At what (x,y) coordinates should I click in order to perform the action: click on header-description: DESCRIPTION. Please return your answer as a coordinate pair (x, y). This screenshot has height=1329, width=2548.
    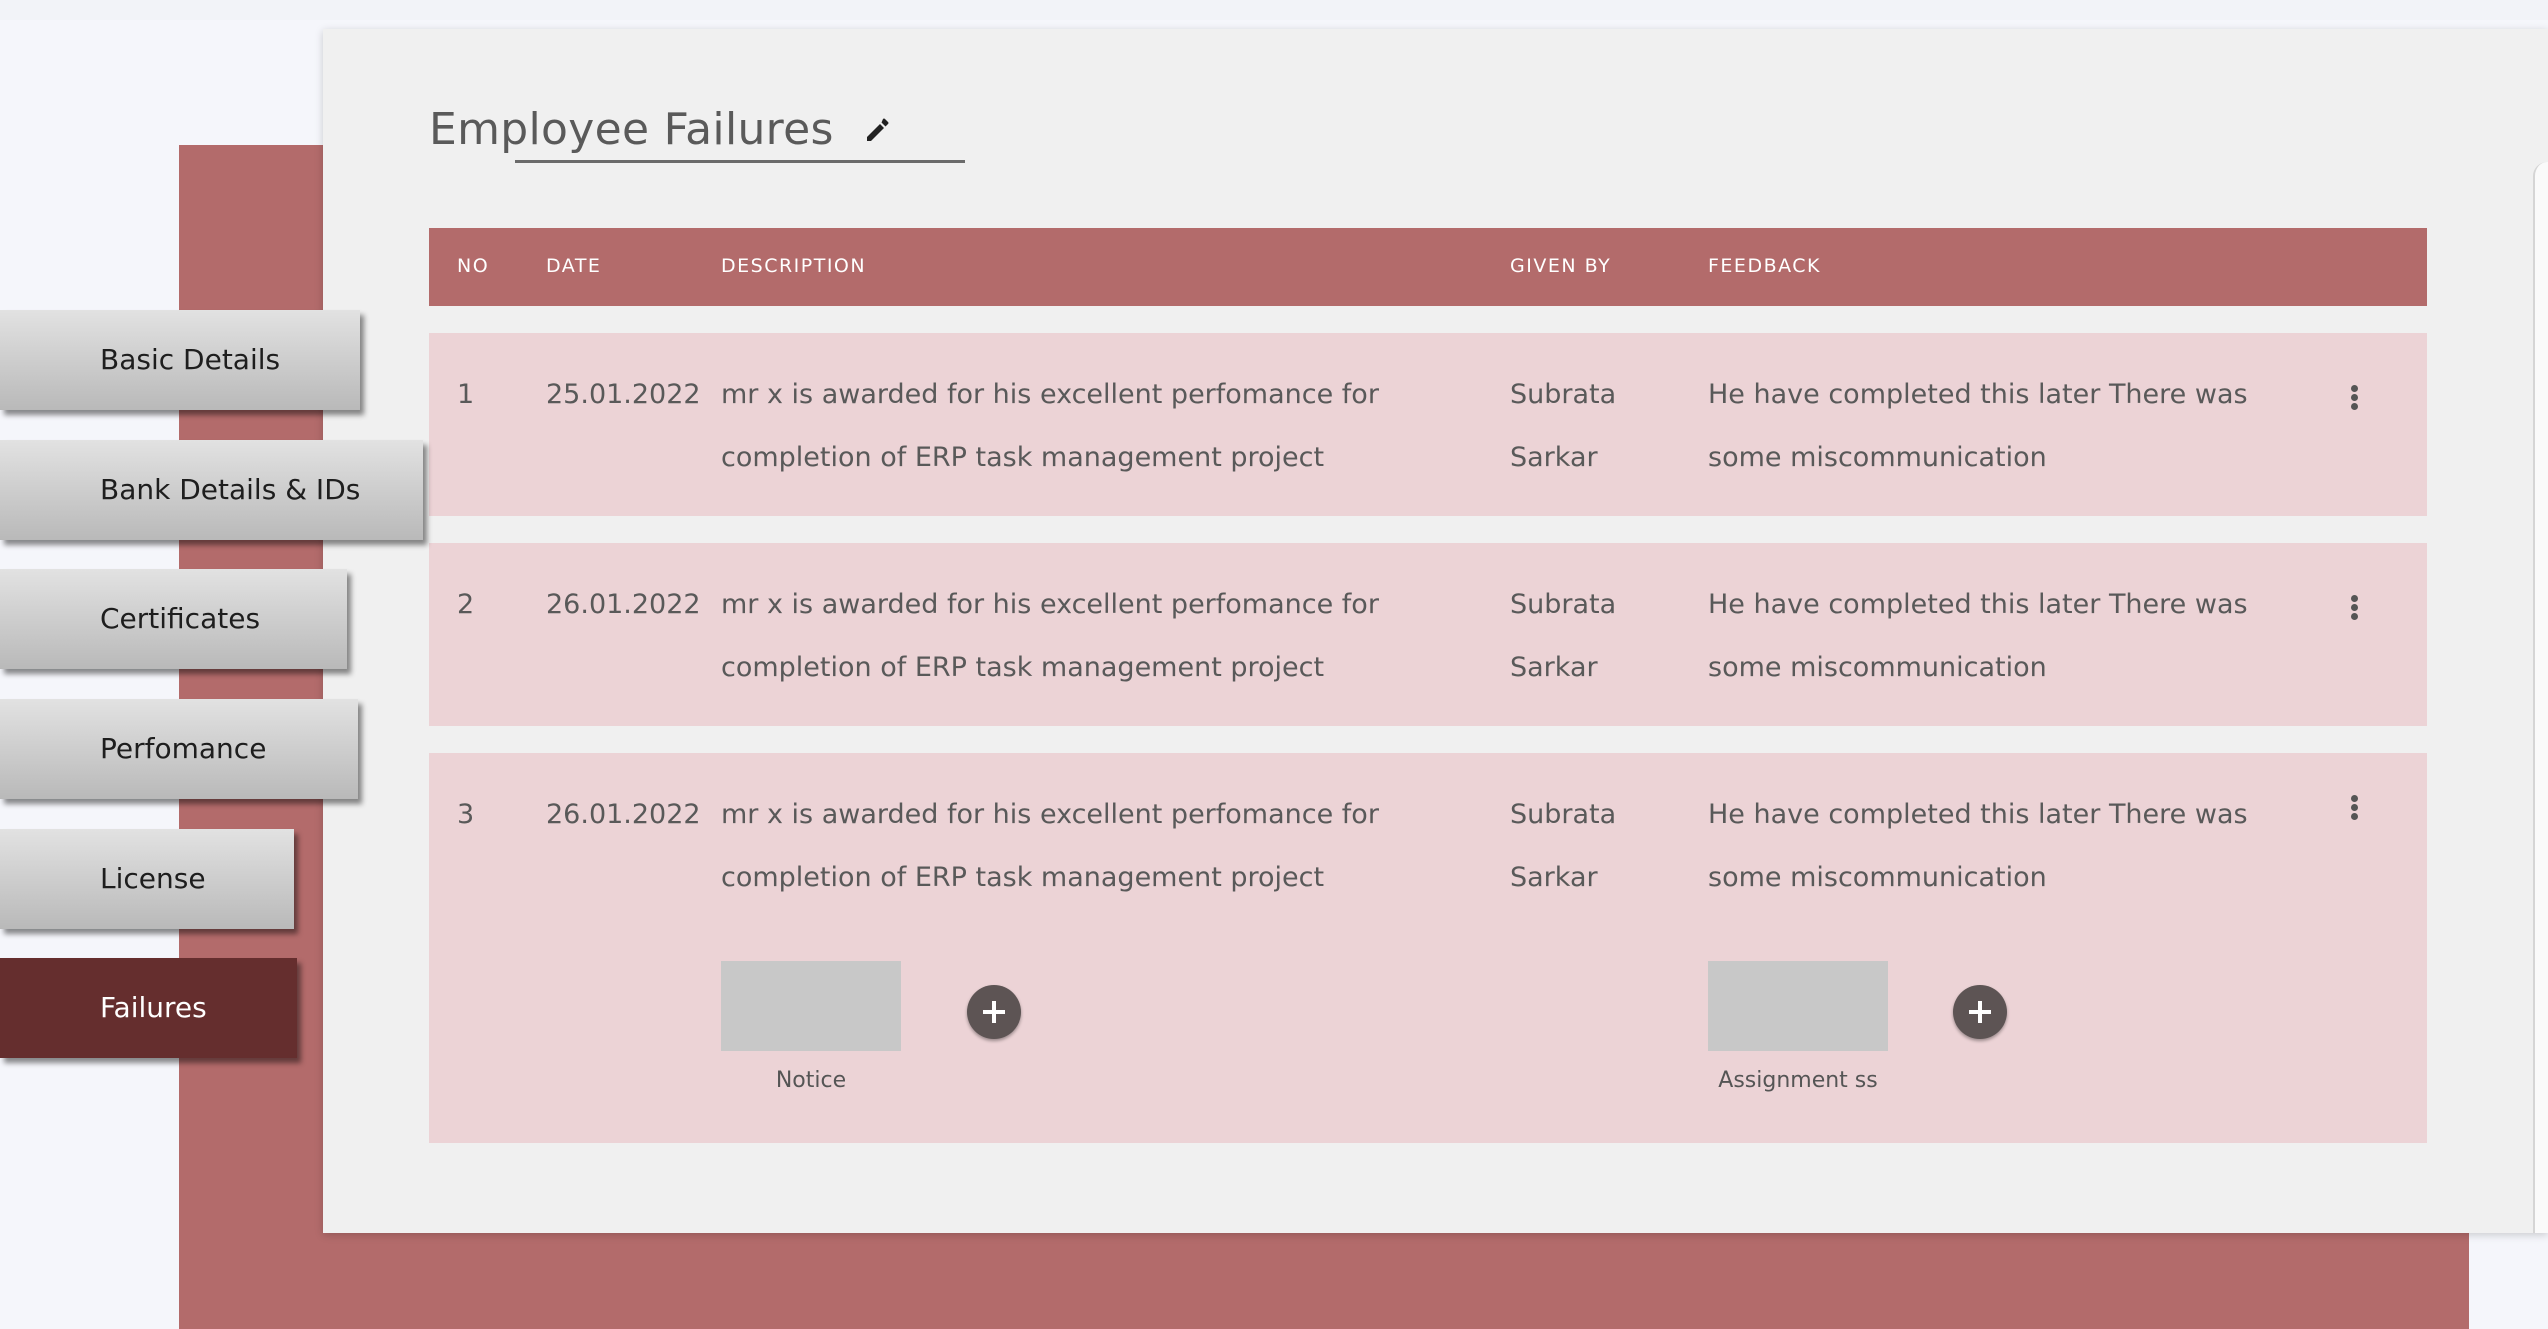
    Looking at the image, I should click on (794, 266).